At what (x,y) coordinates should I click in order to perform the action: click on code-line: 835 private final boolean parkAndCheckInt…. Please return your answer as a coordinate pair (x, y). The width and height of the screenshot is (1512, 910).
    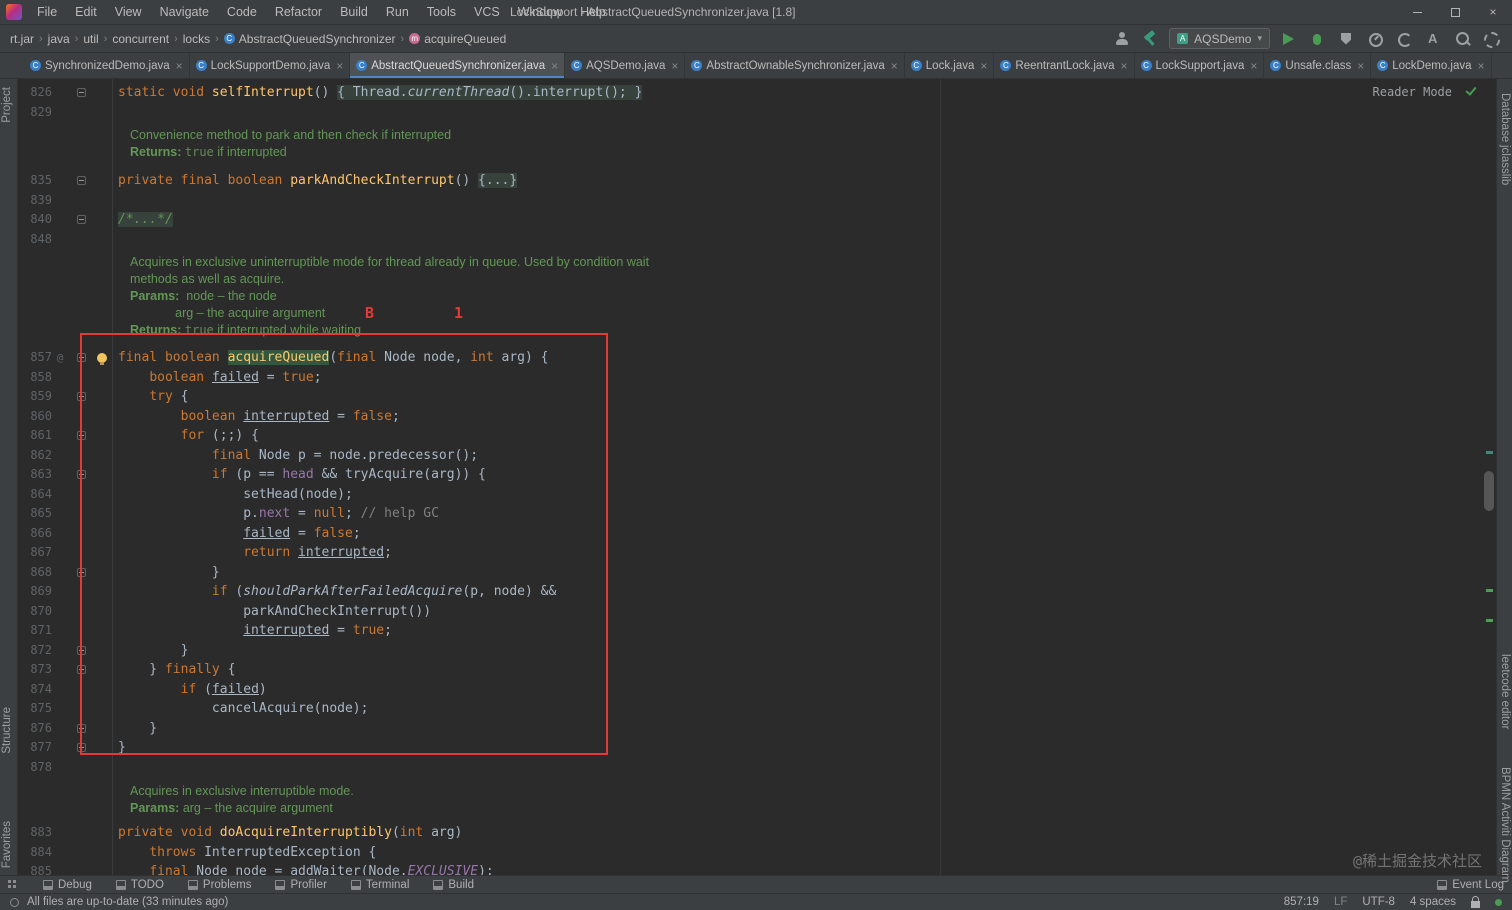
    Looking at the image, I should click on (757, 181).